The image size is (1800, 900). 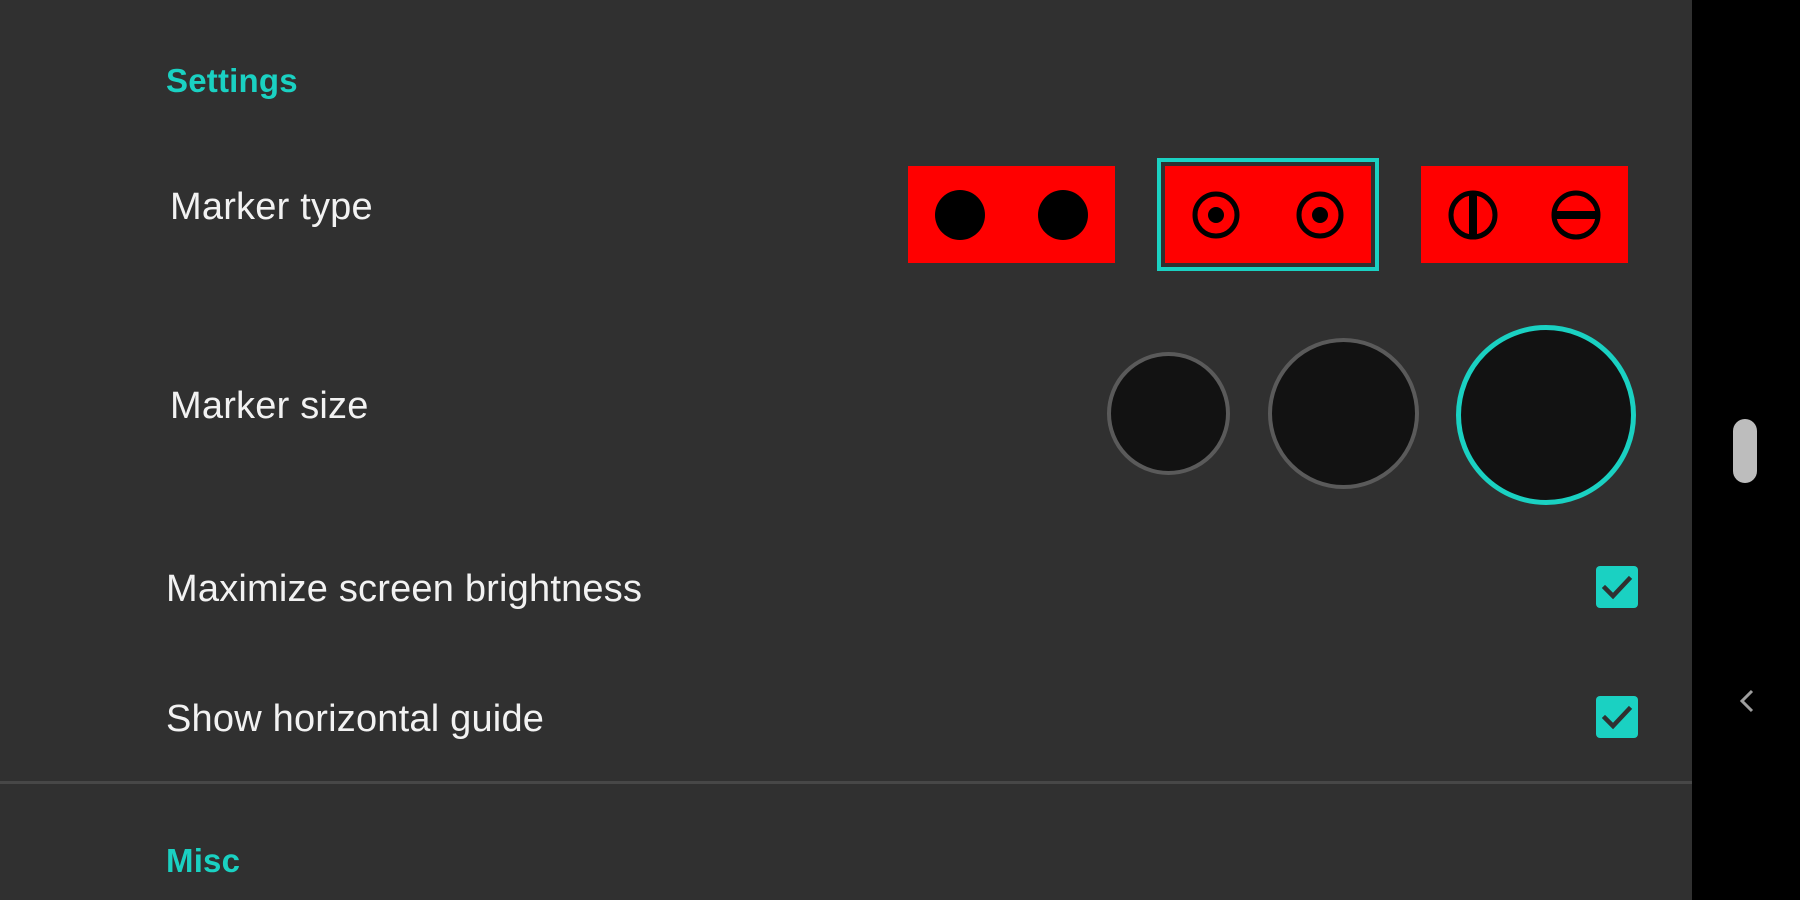 I want to click on horizontal-guide-label: Show horizontal guide, so click(x=355, y=719).